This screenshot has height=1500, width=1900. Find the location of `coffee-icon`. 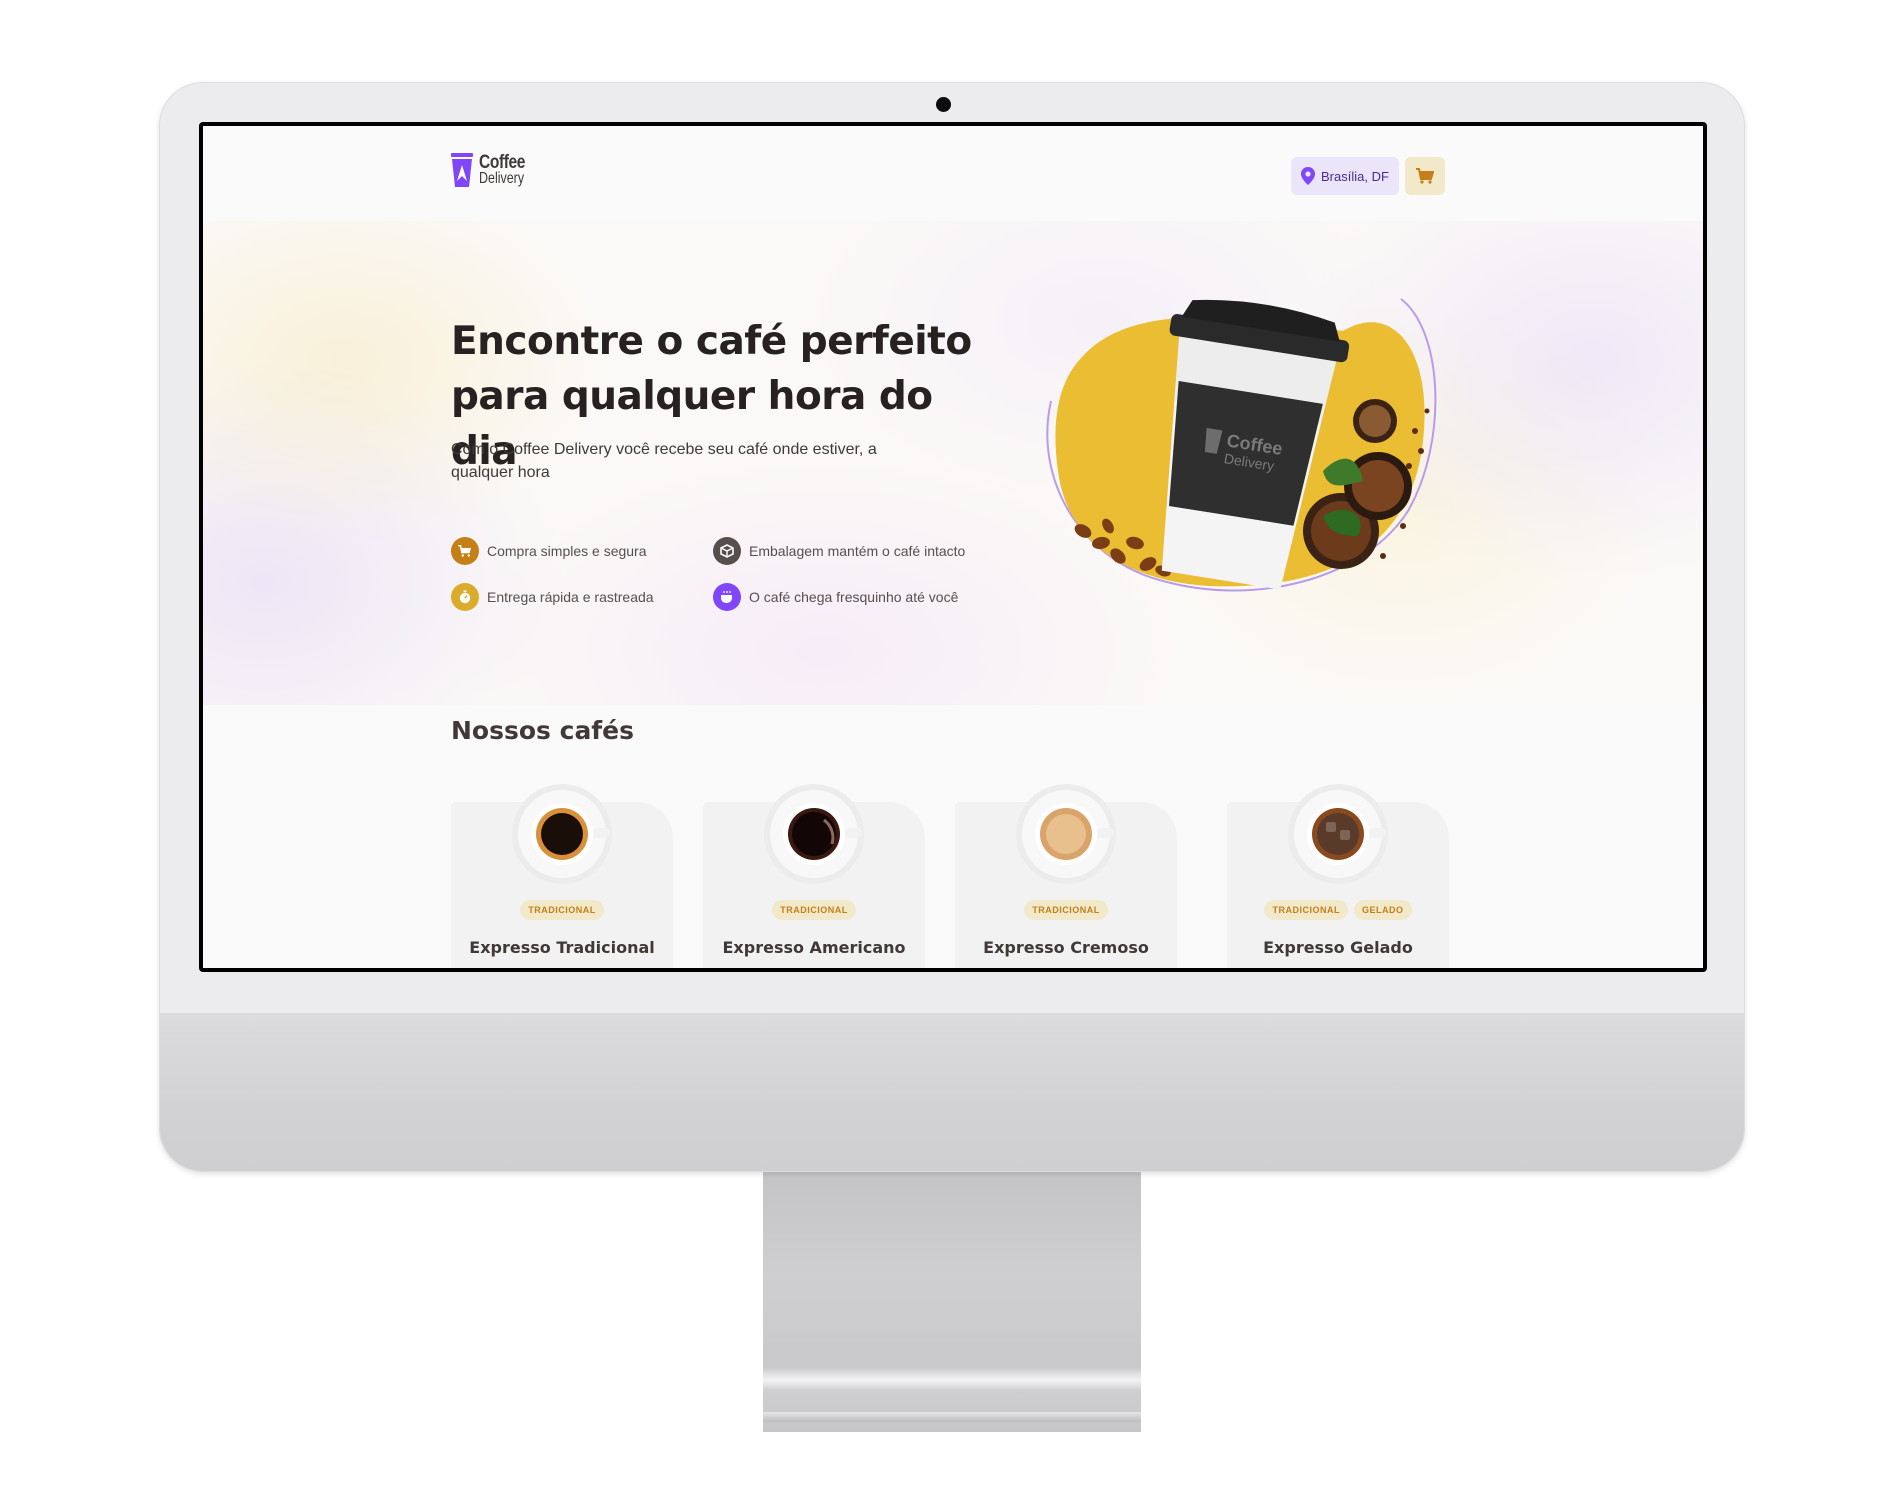

coffee-icon is located at coordinates (727, 597).